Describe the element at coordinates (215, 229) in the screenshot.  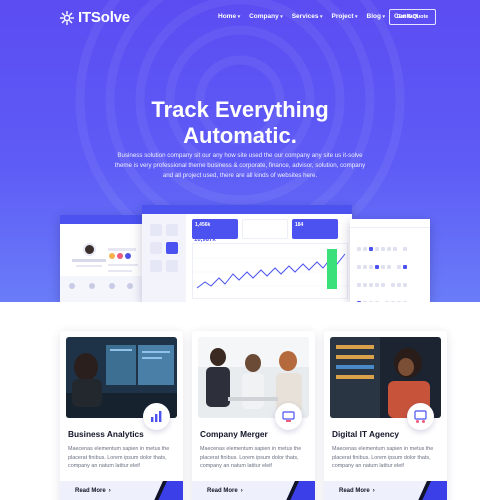
I see `stat-tile: 1,456k` at that location.